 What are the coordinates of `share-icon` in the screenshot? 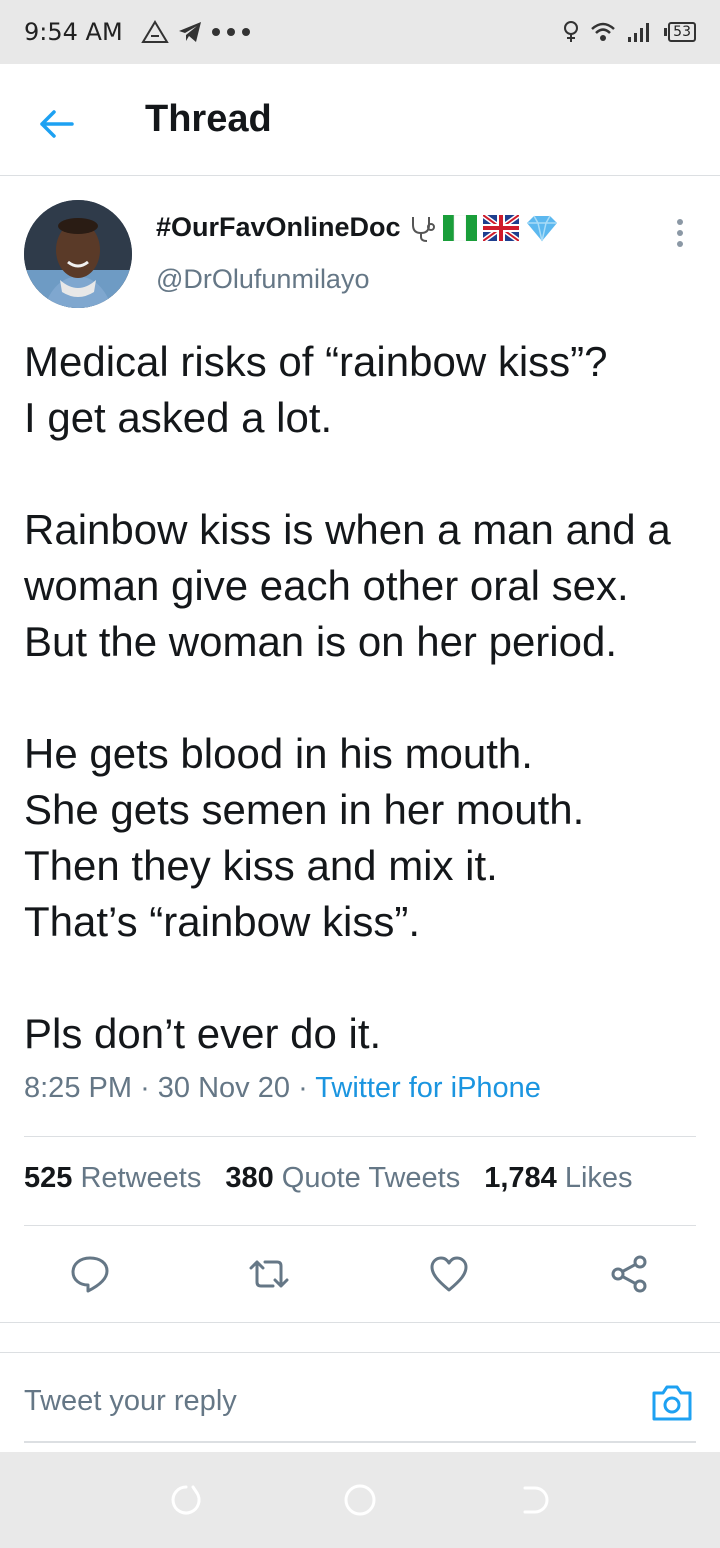 It's located at (629, 1274).